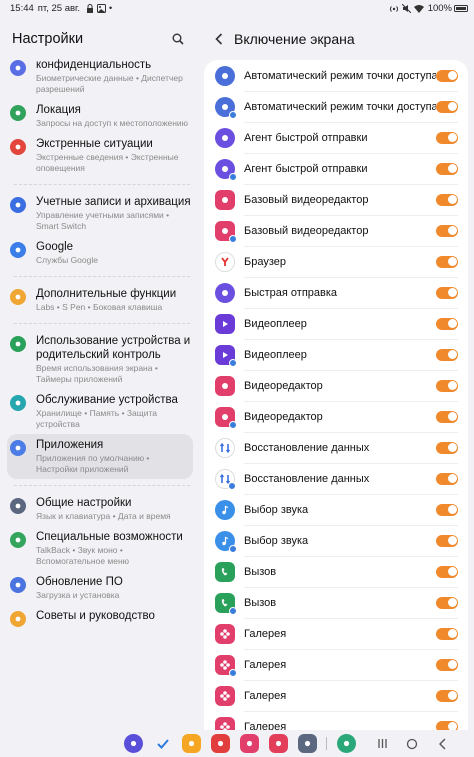 Image resolution: width=474 pixels, height=757 pixels. What do you see at coordinates (442, 743) in the screenshot?
I see `back-nav-button` at bounding box center [442, 743].